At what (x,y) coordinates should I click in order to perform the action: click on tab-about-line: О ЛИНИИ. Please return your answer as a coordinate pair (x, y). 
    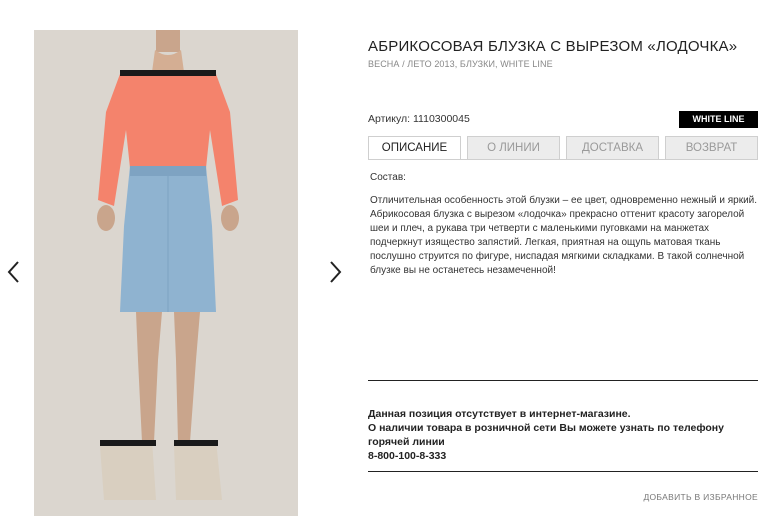
    Looking at the image, I should click on (513, 148).